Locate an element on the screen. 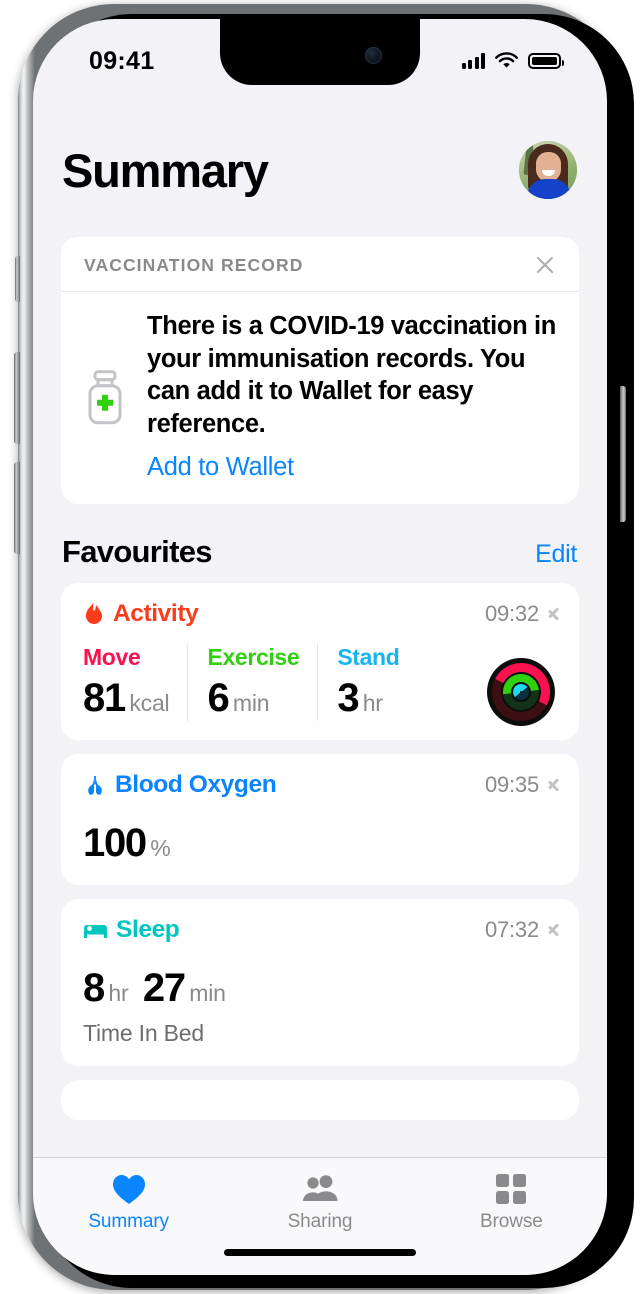 The height and width of the screenshot is (1294, 640). sleep-meta: 07:32 is located at coordinates (522, 930).